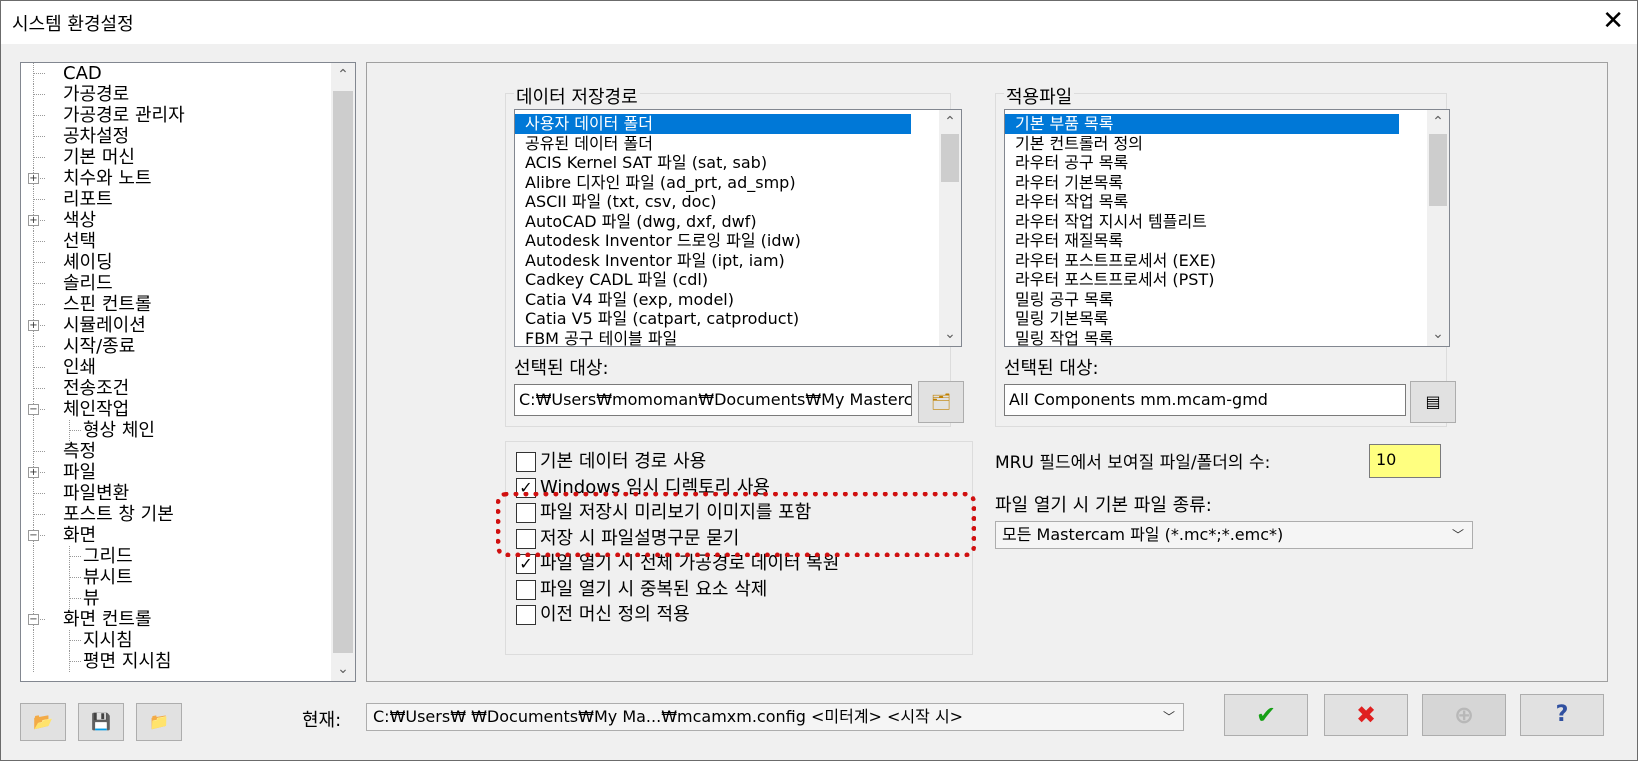 Image resolution: width=1638 pixels, height=761 pixels. Describe the element at coordinates (175, 346) in the screenshot. I see `tree-item: 시작/종료` at that location.